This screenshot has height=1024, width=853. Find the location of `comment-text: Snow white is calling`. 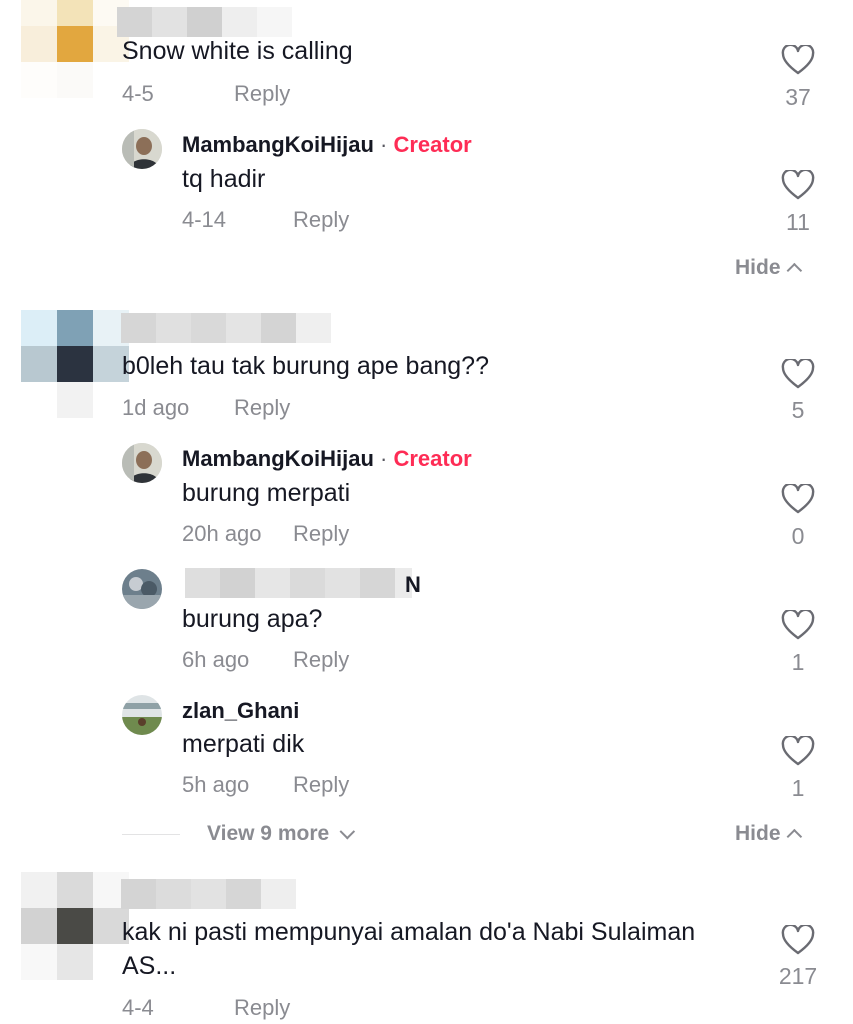

comment-text: Snow white is calling is located at coordinates (237, 51).